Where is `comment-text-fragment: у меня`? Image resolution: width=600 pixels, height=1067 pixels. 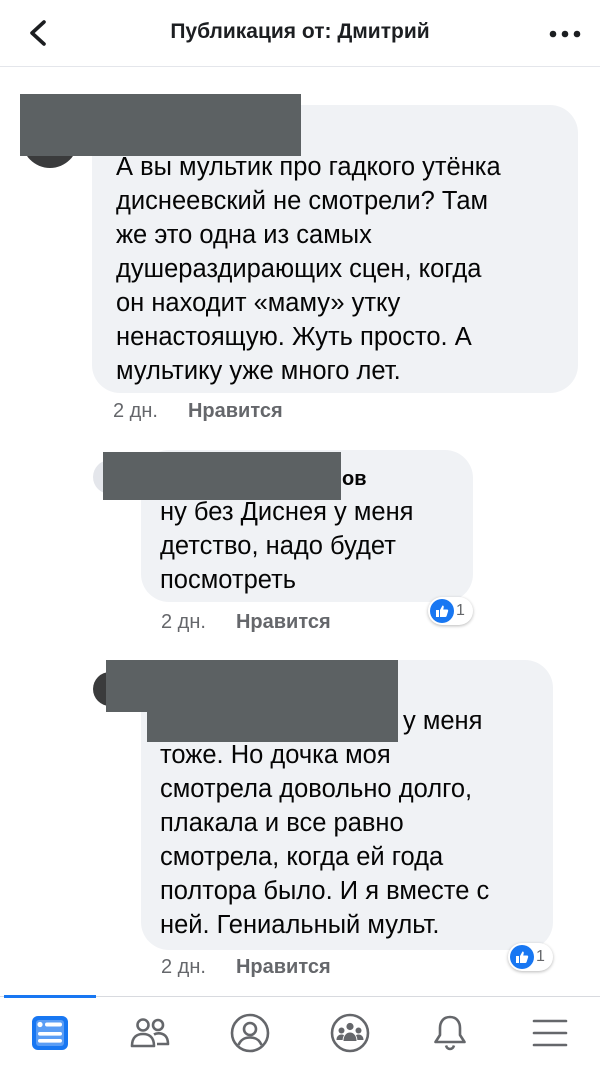
comment-text-fragment: у меня is located at coordinates (443, 721).